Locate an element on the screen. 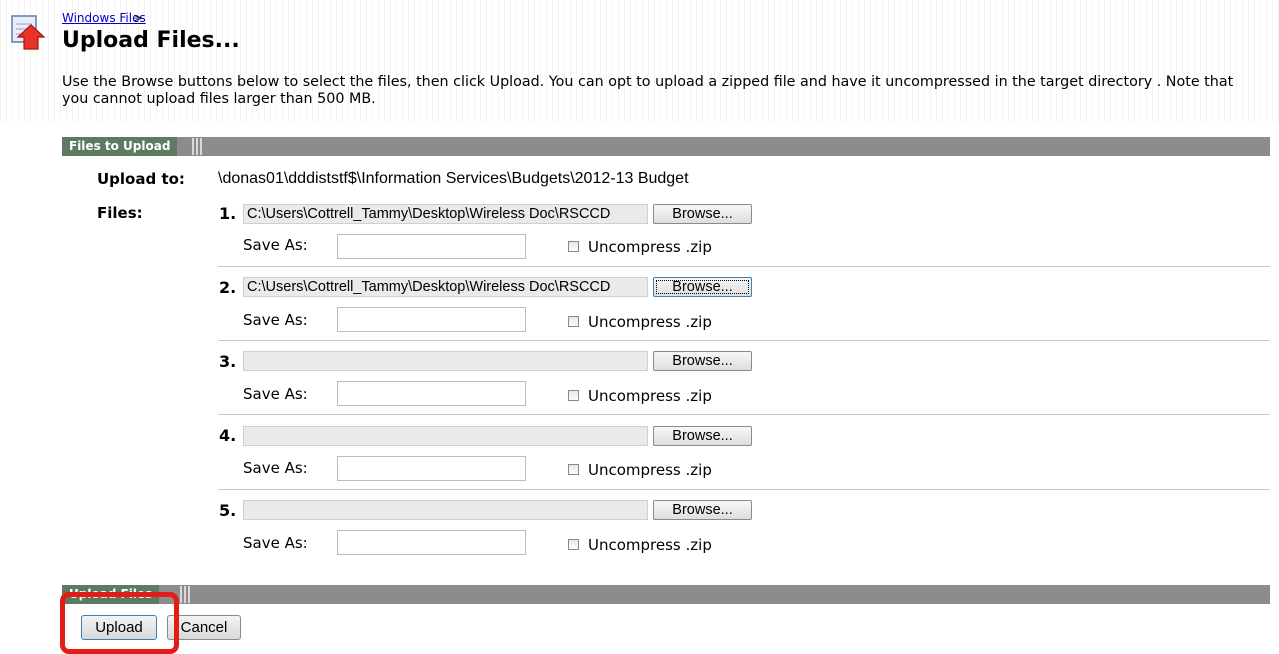 The width and height of the screenshot is (1279, 654). upload-button: Upload is located at coordinates (119, 627).